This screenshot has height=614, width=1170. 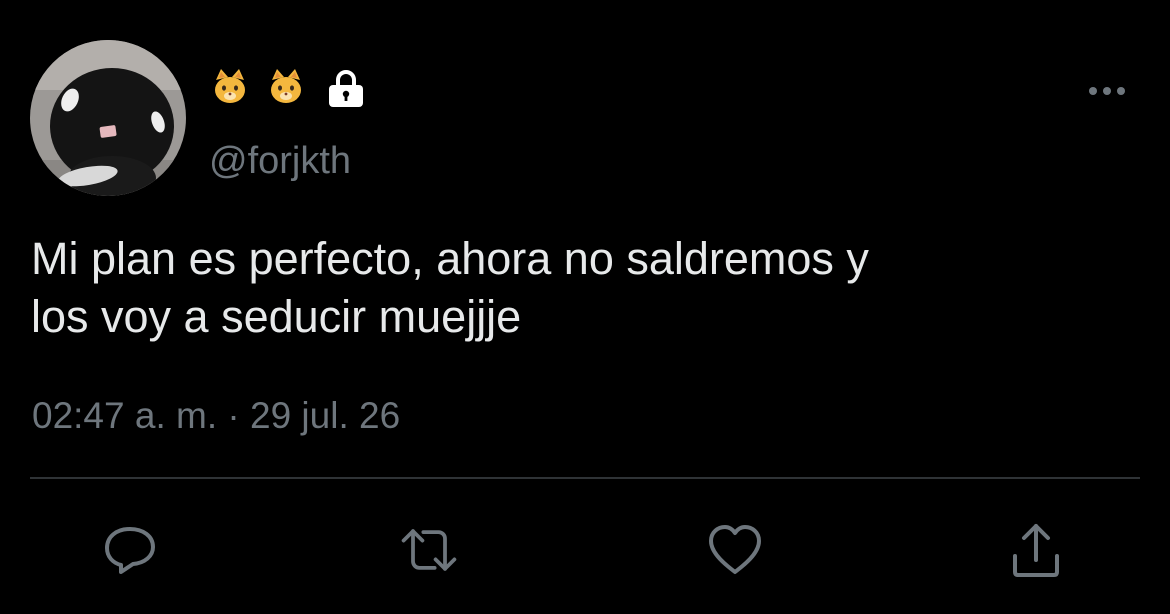 I want to click on share-button, so click(x=1036, y=550).